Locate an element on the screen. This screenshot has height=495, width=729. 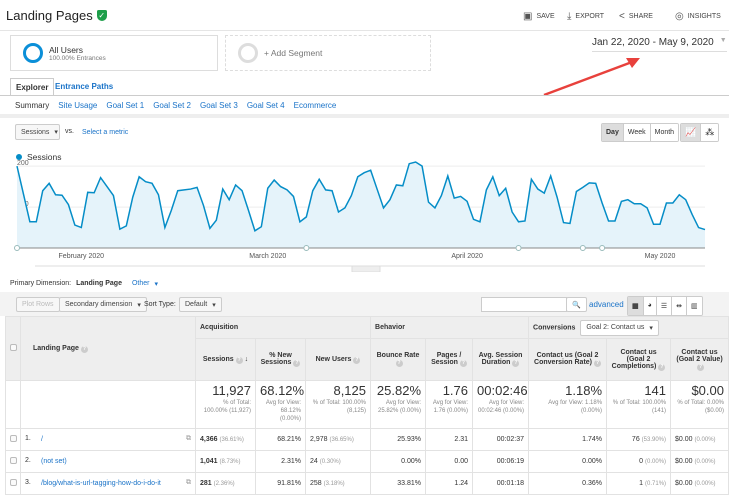
goal-value: $0.00 is located at coordinates (684, 461).